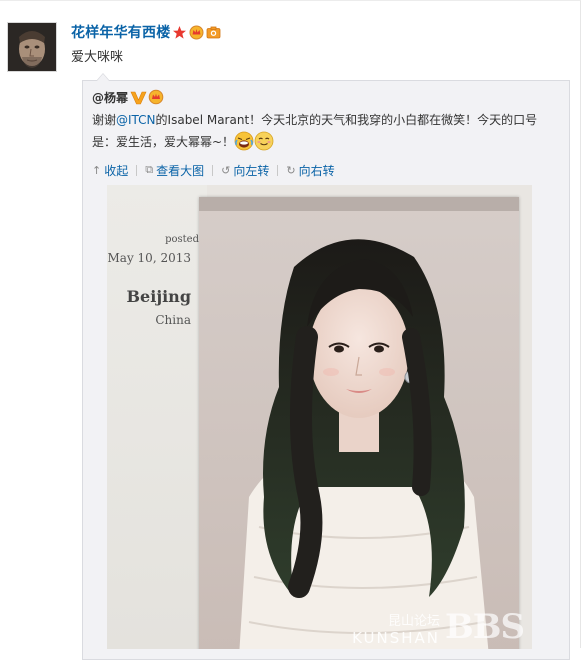 This screenshot has width=581, height=660. Describe the element at coordinates (110, 97) in the screenshot. I see `repost-author-name: @杨幂` at that location.